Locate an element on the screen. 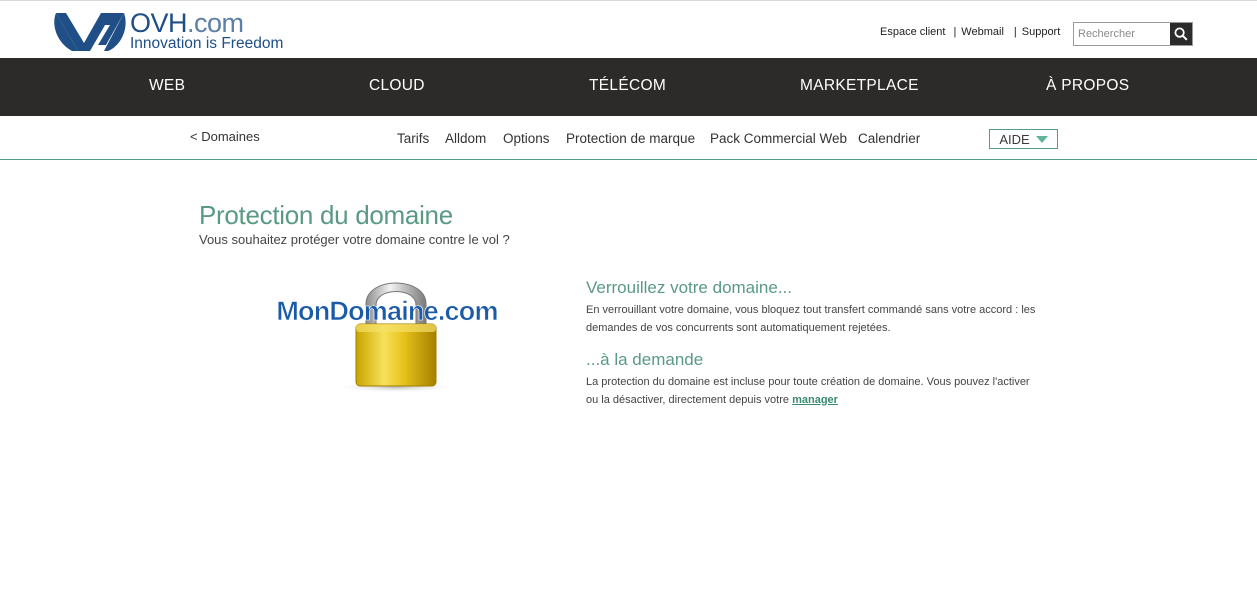  subnav-link-tarifs: Tarifs is located at coordinates (413, 138).